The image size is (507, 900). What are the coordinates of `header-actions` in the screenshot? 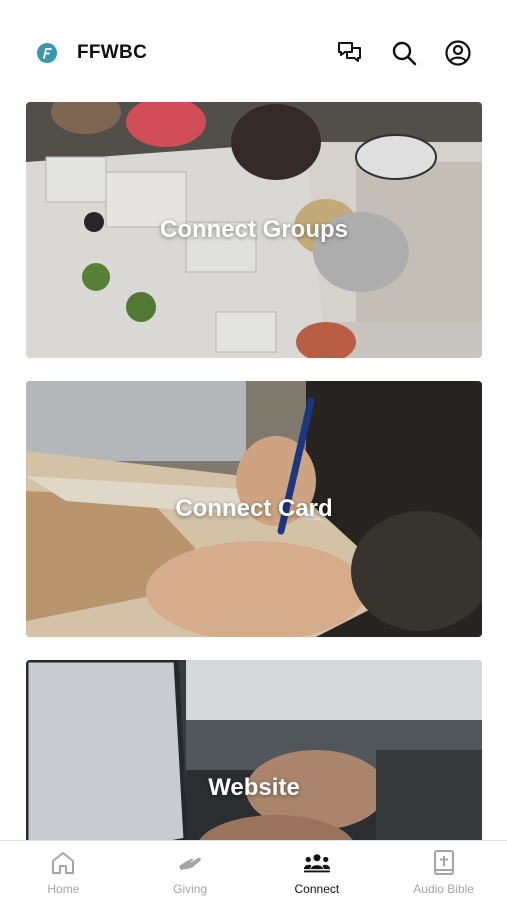 It's located at (404, 53).